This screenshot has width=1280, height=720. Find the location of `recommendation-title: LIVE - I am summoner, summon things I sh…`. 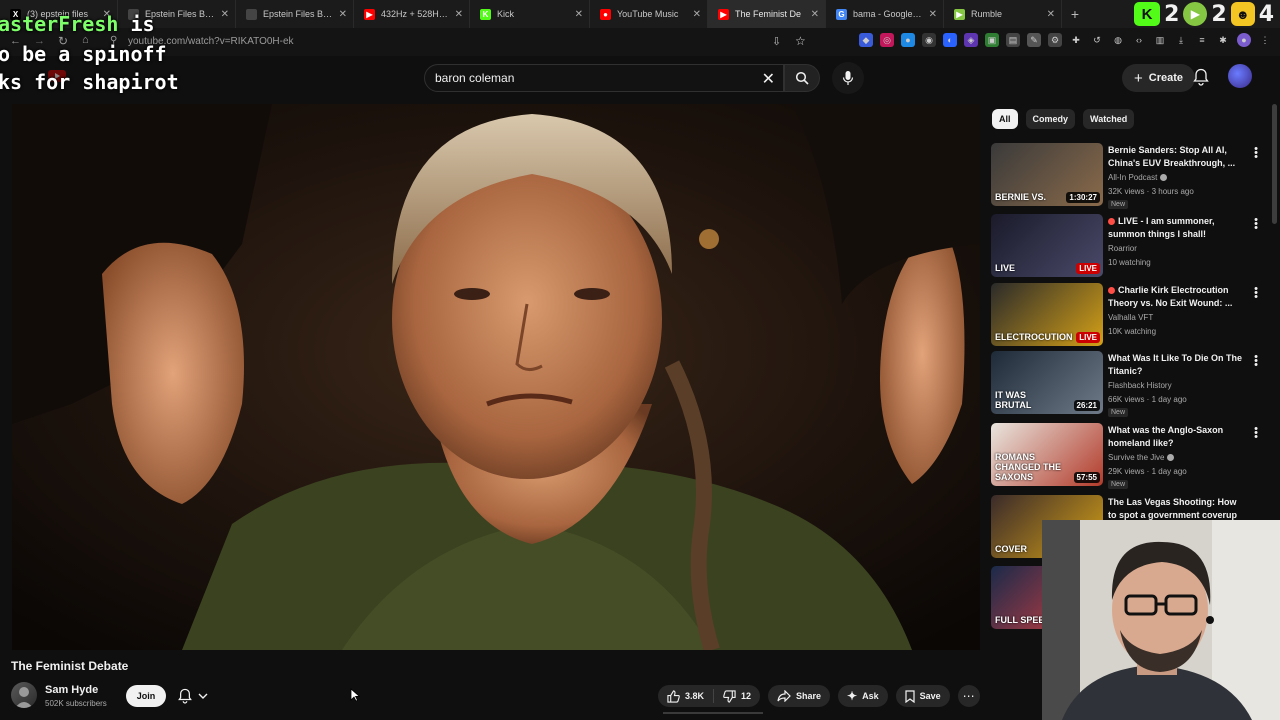

recommendation-title: LIVE - I am summoner, summon things I sh… is located at coordinates (1176, 228).